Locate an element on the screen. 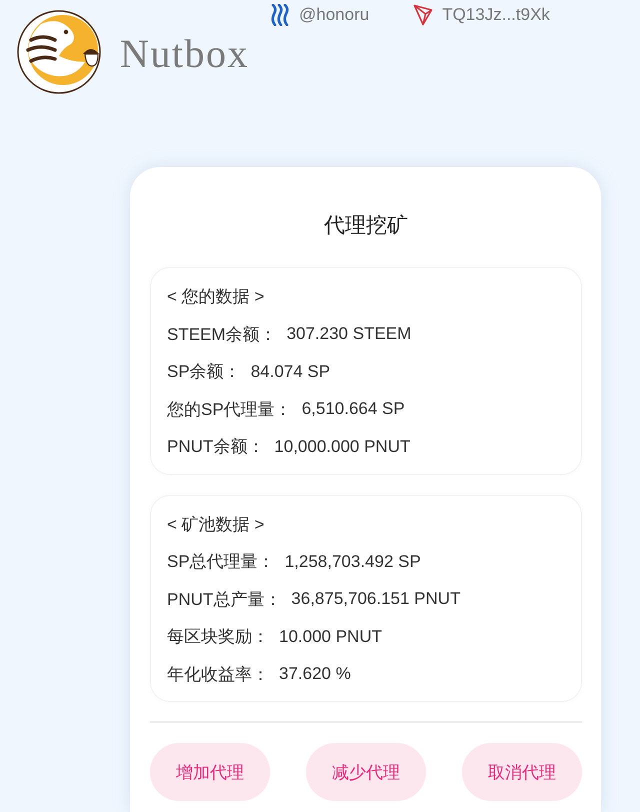 Image resolution: width=640 pixels, height=812 pixels. stat-value: 36,875,706.151 PNUT is located at coordinates (375, 599).